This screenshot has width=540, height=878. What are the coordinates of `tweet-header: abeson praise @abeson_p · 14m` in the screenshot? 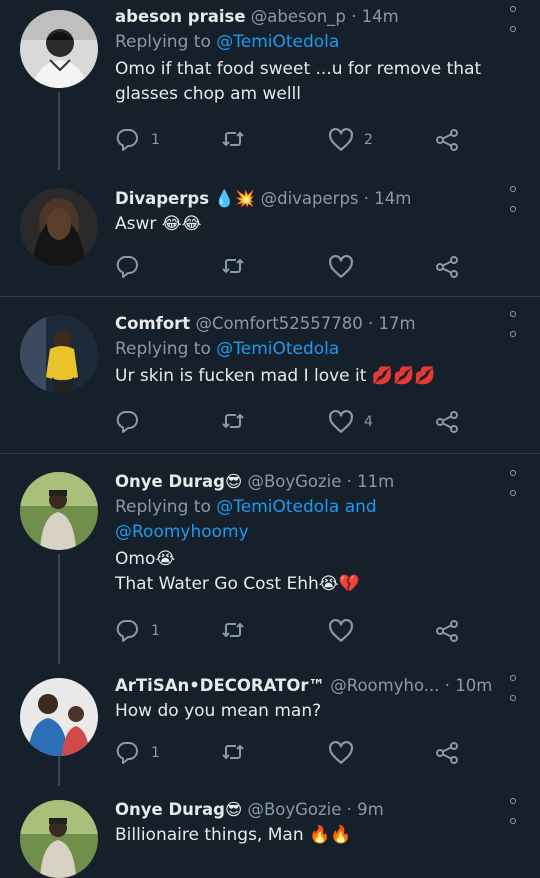 It's located at (308, 17).